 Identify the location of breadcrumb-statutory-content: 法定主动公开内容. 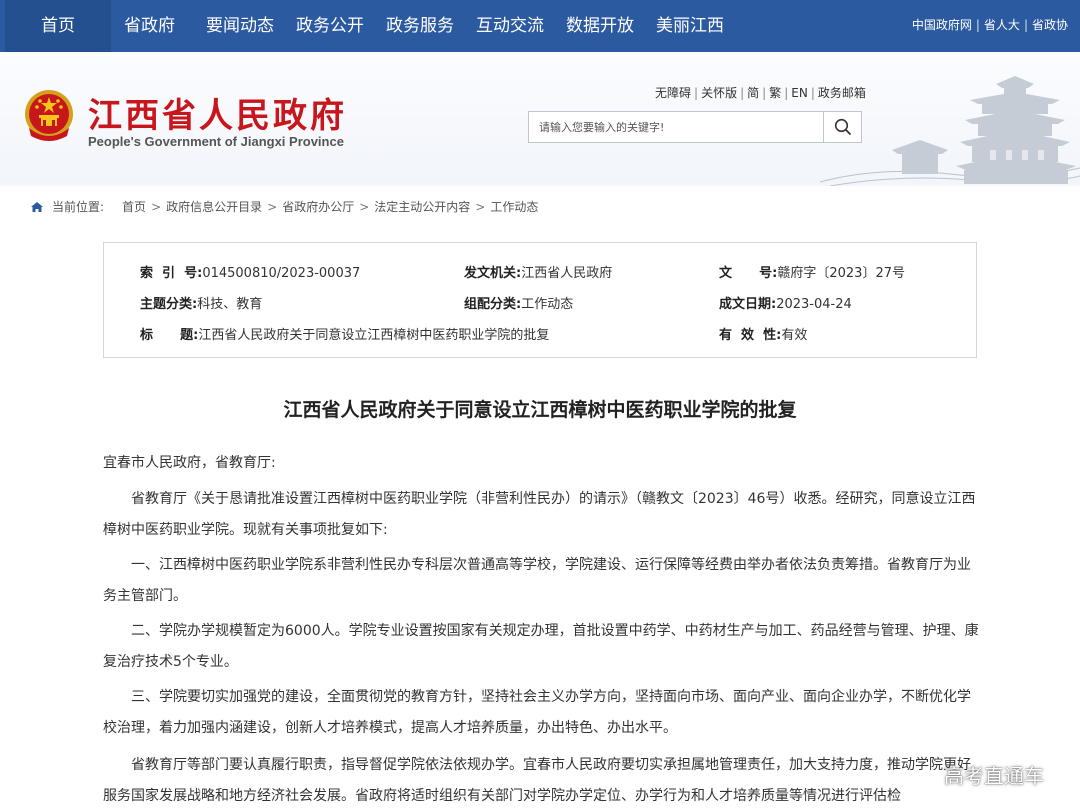
(422, 207).